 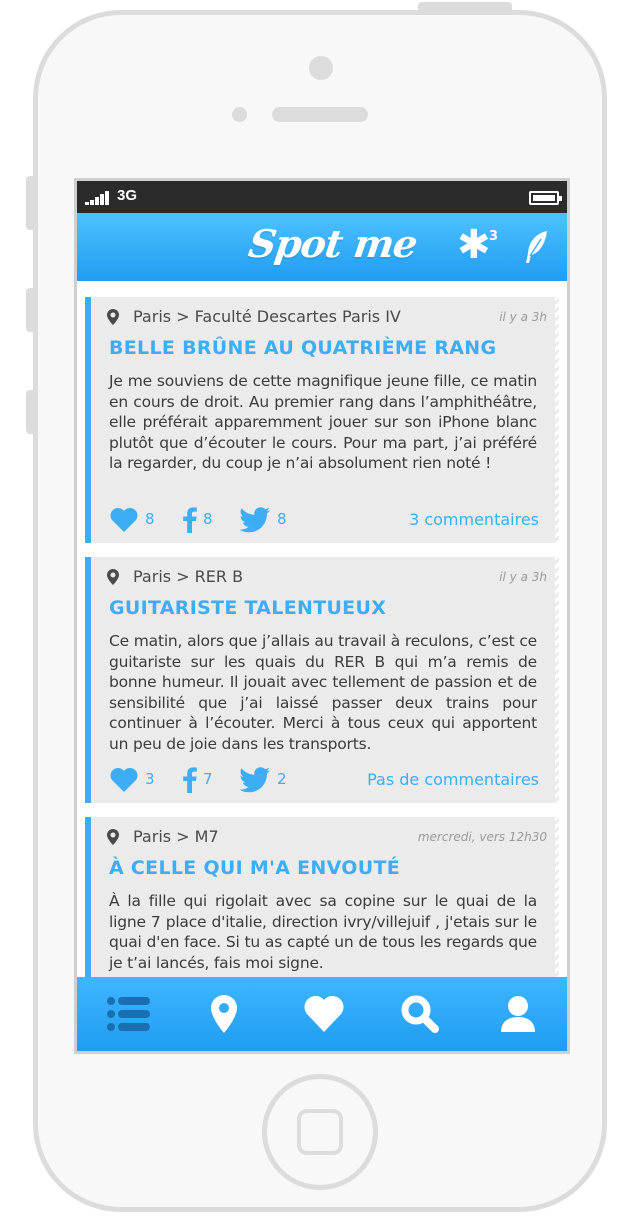 I want to click on post-header: Paris > RER B il y a 3h, so click(x=330, y=577).